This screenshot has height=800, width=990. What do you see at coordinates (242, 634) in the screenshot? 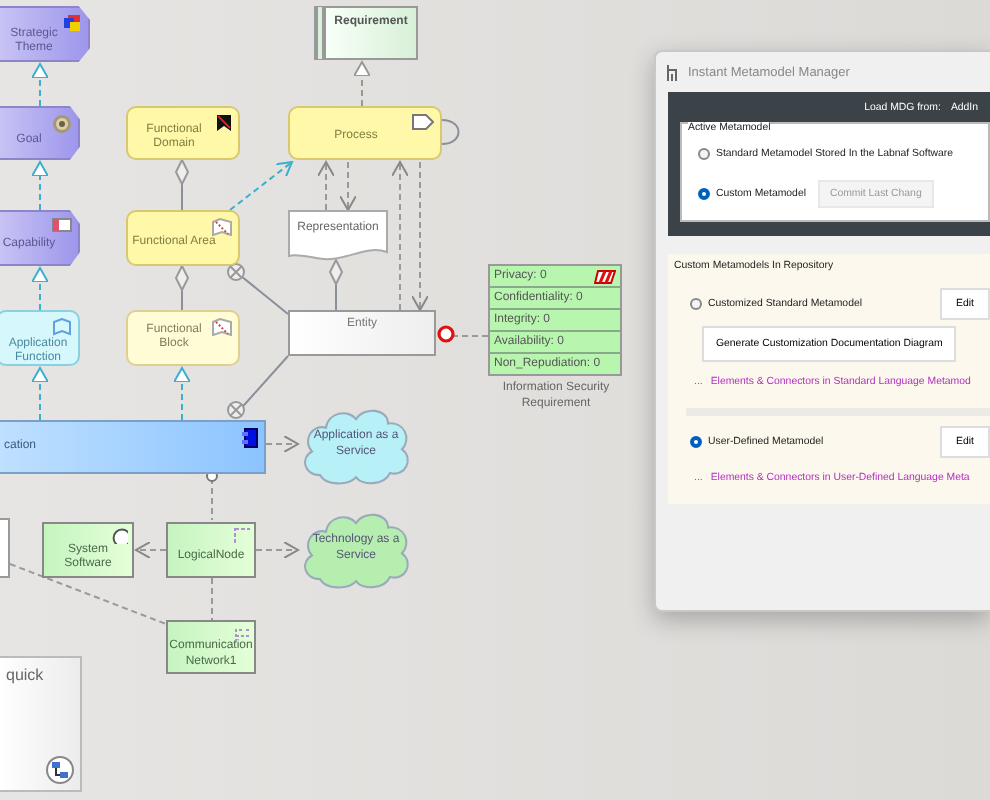
I see `network-icon` at bounding box center [242, 634].